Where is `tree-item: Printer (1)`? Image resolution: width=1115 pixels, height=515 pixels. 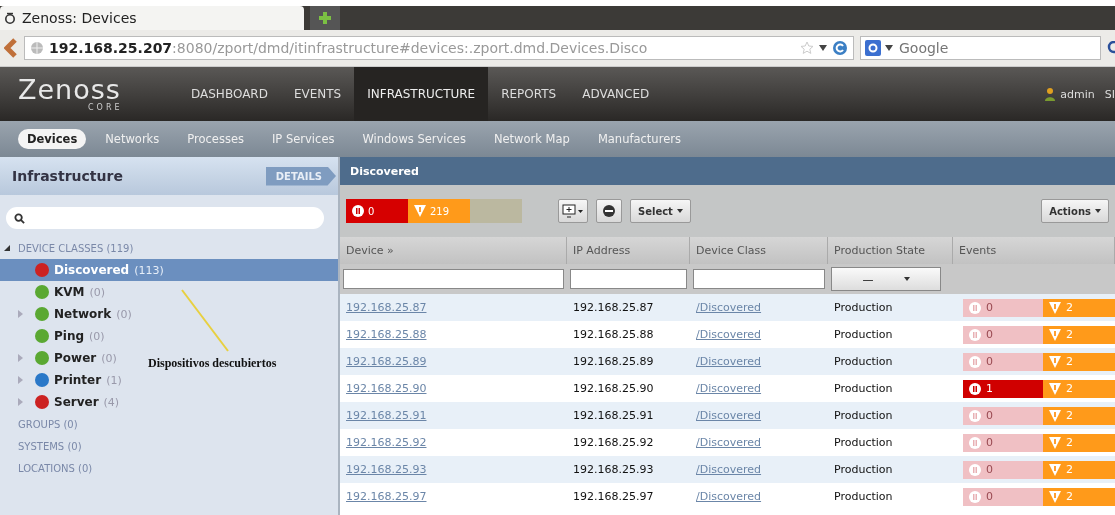 tree-item: Printer (1) is located at coordinates (64, 380).